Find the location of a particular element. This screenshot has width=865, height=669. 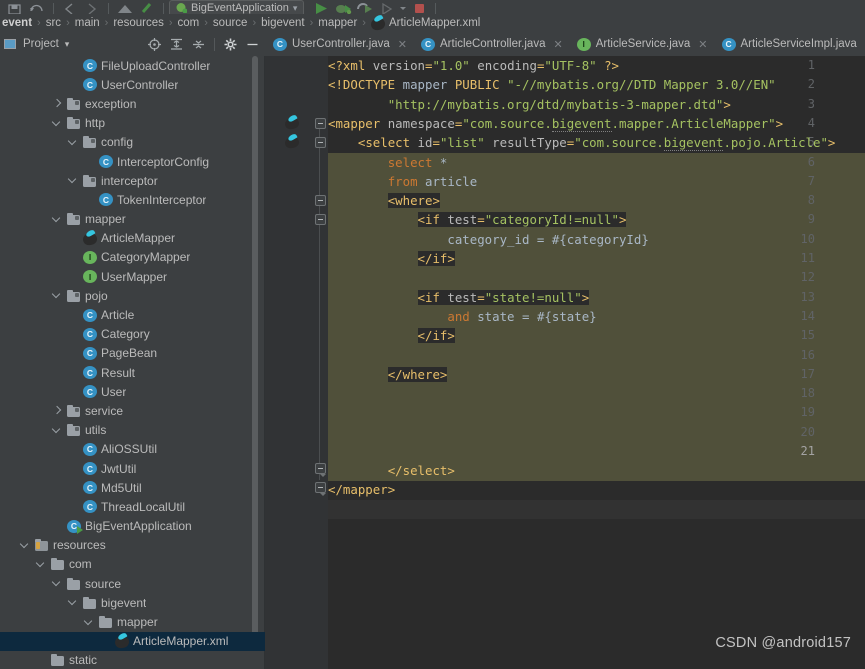

tree-item: I CategoryMapper is located at coordinates (132, 257).